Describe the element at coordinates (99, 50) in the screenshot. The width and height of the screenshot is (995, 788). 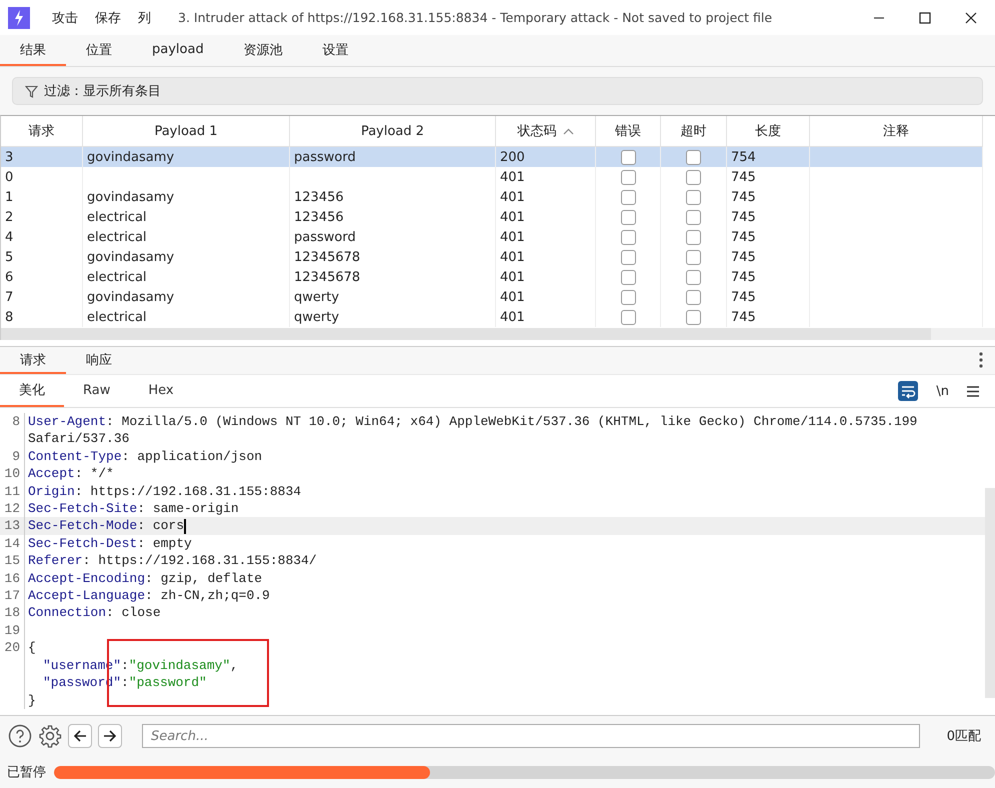
I see `tab: 位置` at that location.